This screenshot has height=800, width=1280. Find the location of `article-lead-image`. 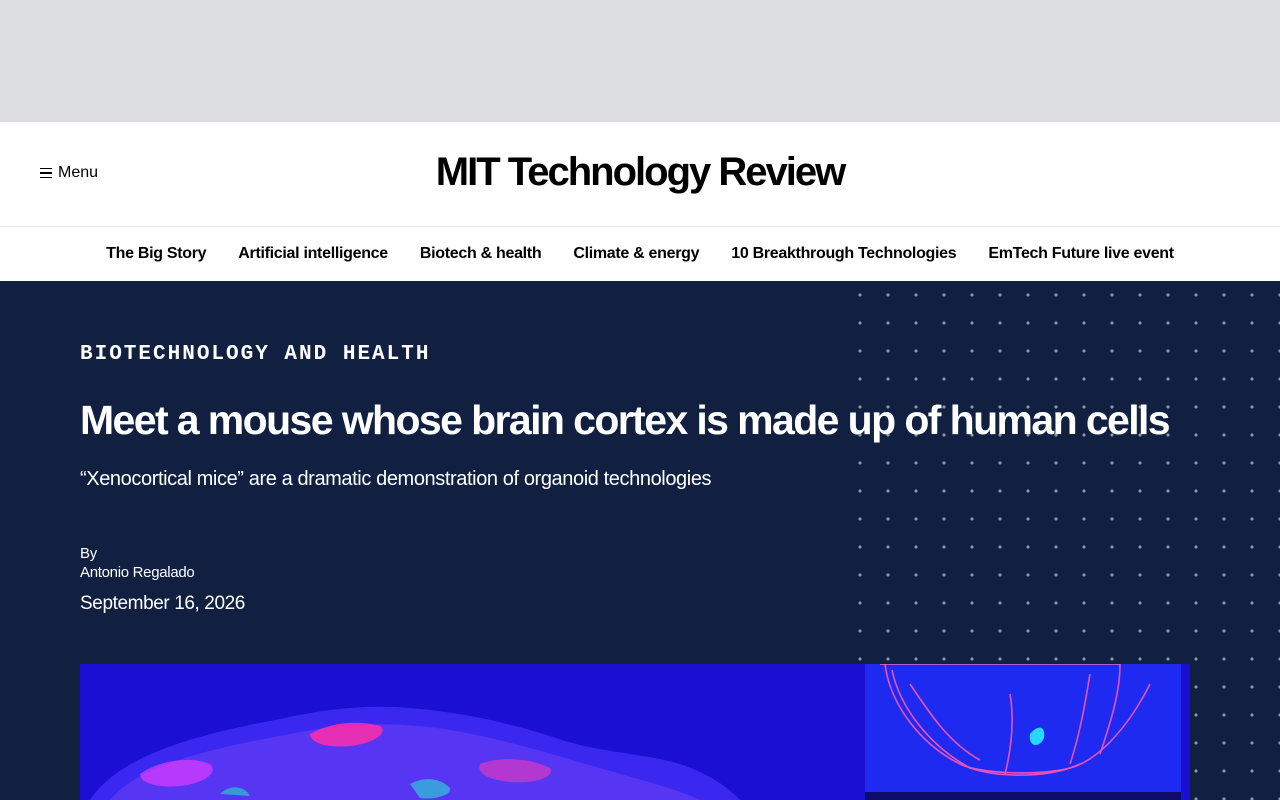

article-lead-image is located at coordinates (635, 732).